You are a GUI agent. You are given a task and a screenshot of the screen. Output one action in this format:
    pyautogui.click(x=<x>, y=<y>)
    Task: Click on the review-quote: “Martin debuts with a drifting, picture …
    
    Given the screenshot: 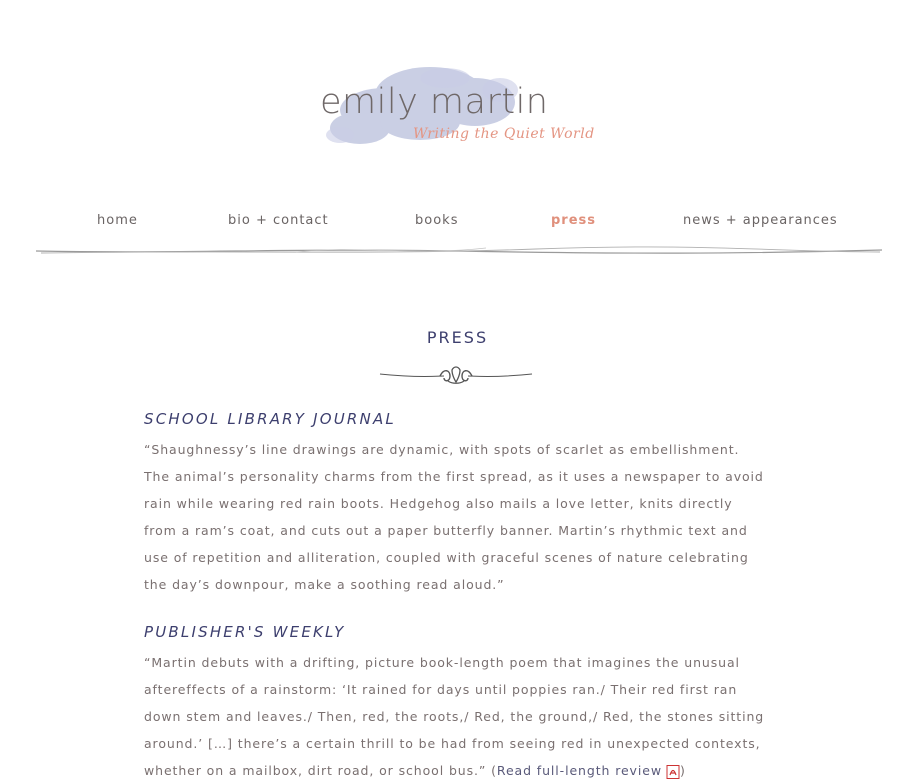 What is the action you would take?
    pyautogui.click(x=456, y=716)
    